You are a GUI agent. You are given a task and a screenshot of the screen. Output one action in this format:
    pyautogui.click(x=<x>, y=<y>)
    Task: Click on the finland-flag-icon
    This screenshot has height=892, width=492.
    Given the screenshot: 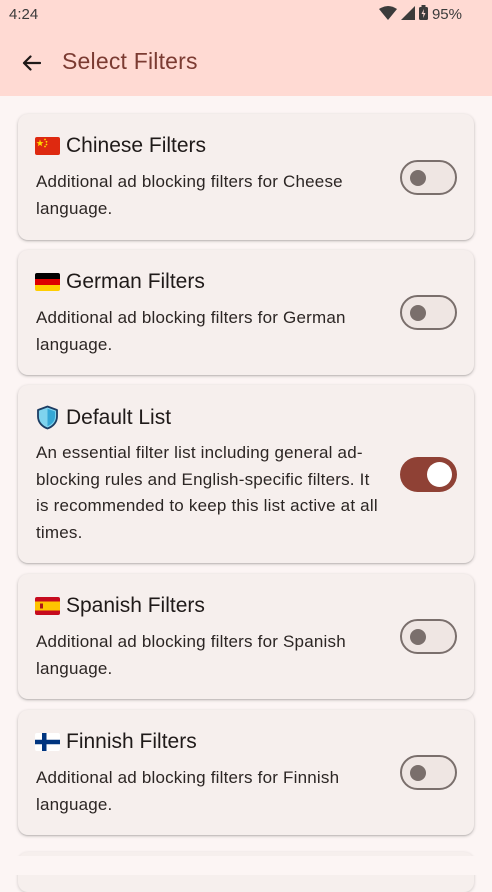 What is the action you would take?
    pyautogui.click(x=47, y=742)
    